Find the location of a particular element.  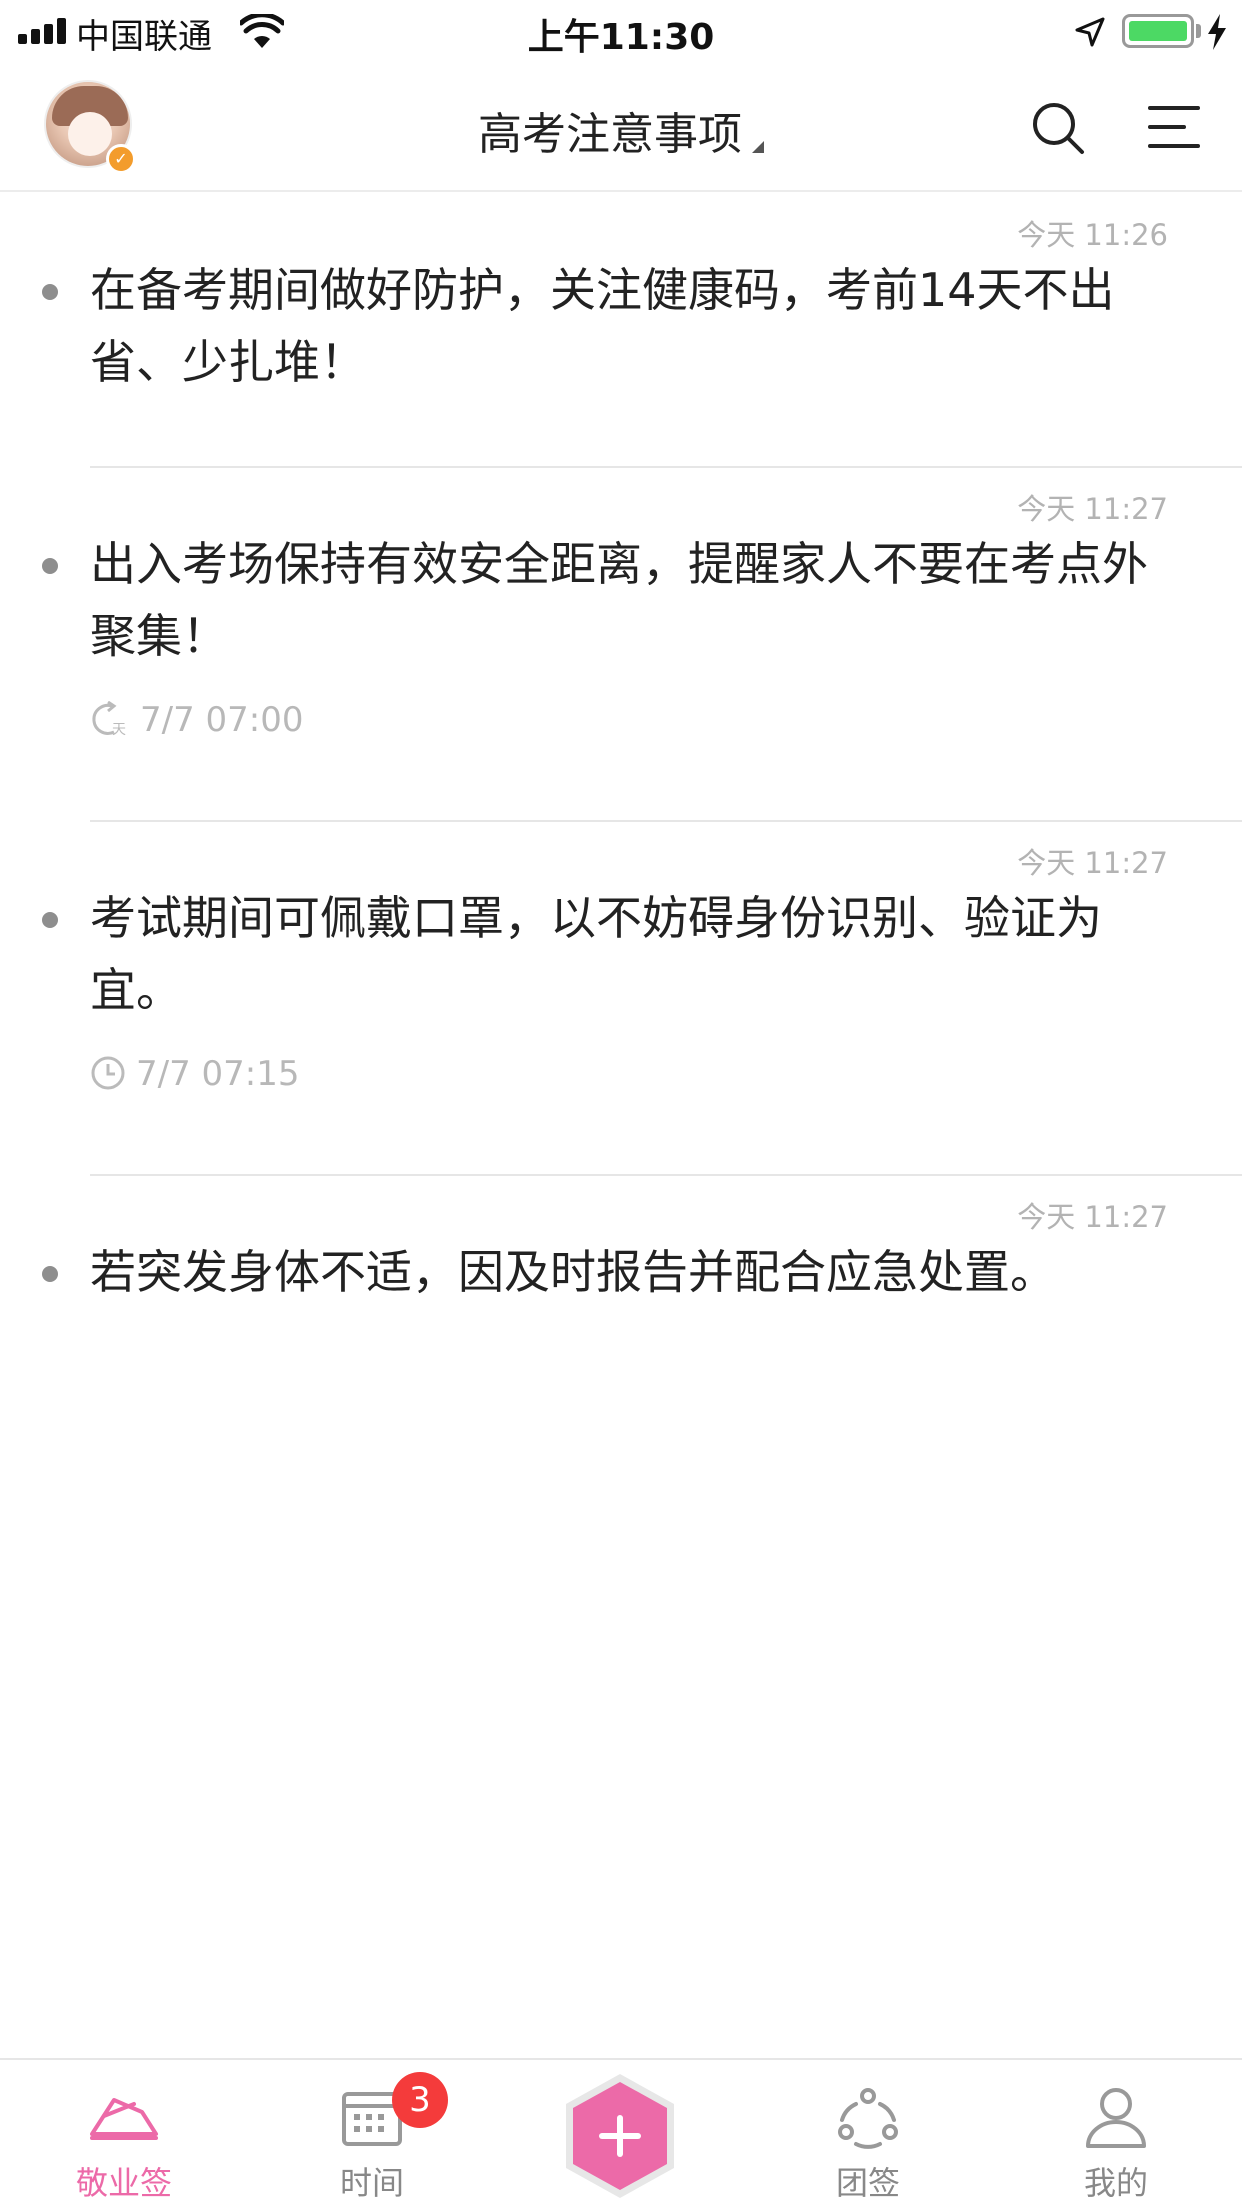

note-text: 考试期间可佩戴口罩，以不妨碍身份识别、验证为宜。 is located at coordinates (596, 954).